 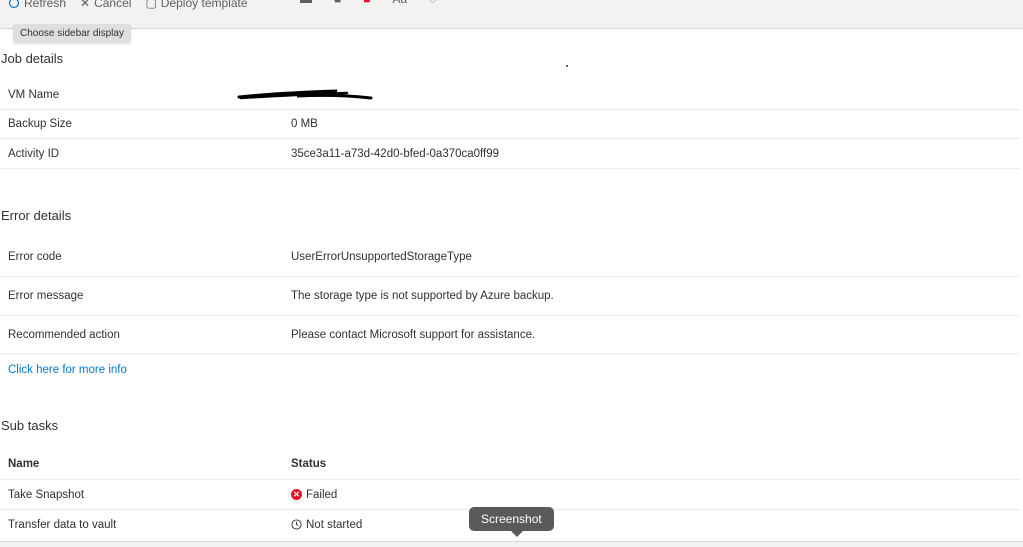 I want to click on task-status: ✕ Failed, so click(x=314, y=495).